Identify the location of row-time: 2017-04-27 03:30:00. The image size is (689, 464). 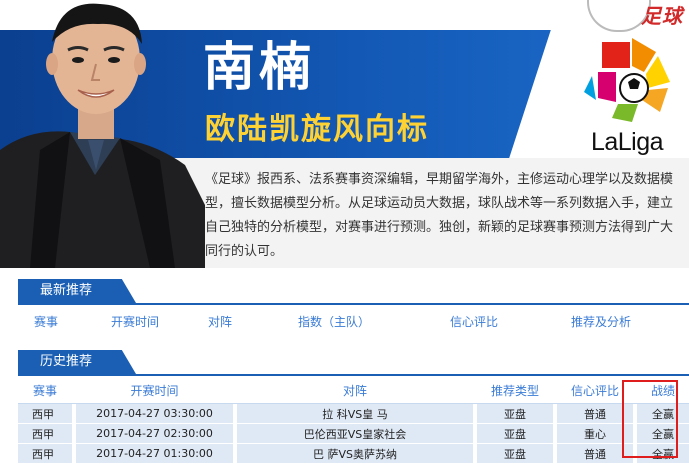
(154, 413).